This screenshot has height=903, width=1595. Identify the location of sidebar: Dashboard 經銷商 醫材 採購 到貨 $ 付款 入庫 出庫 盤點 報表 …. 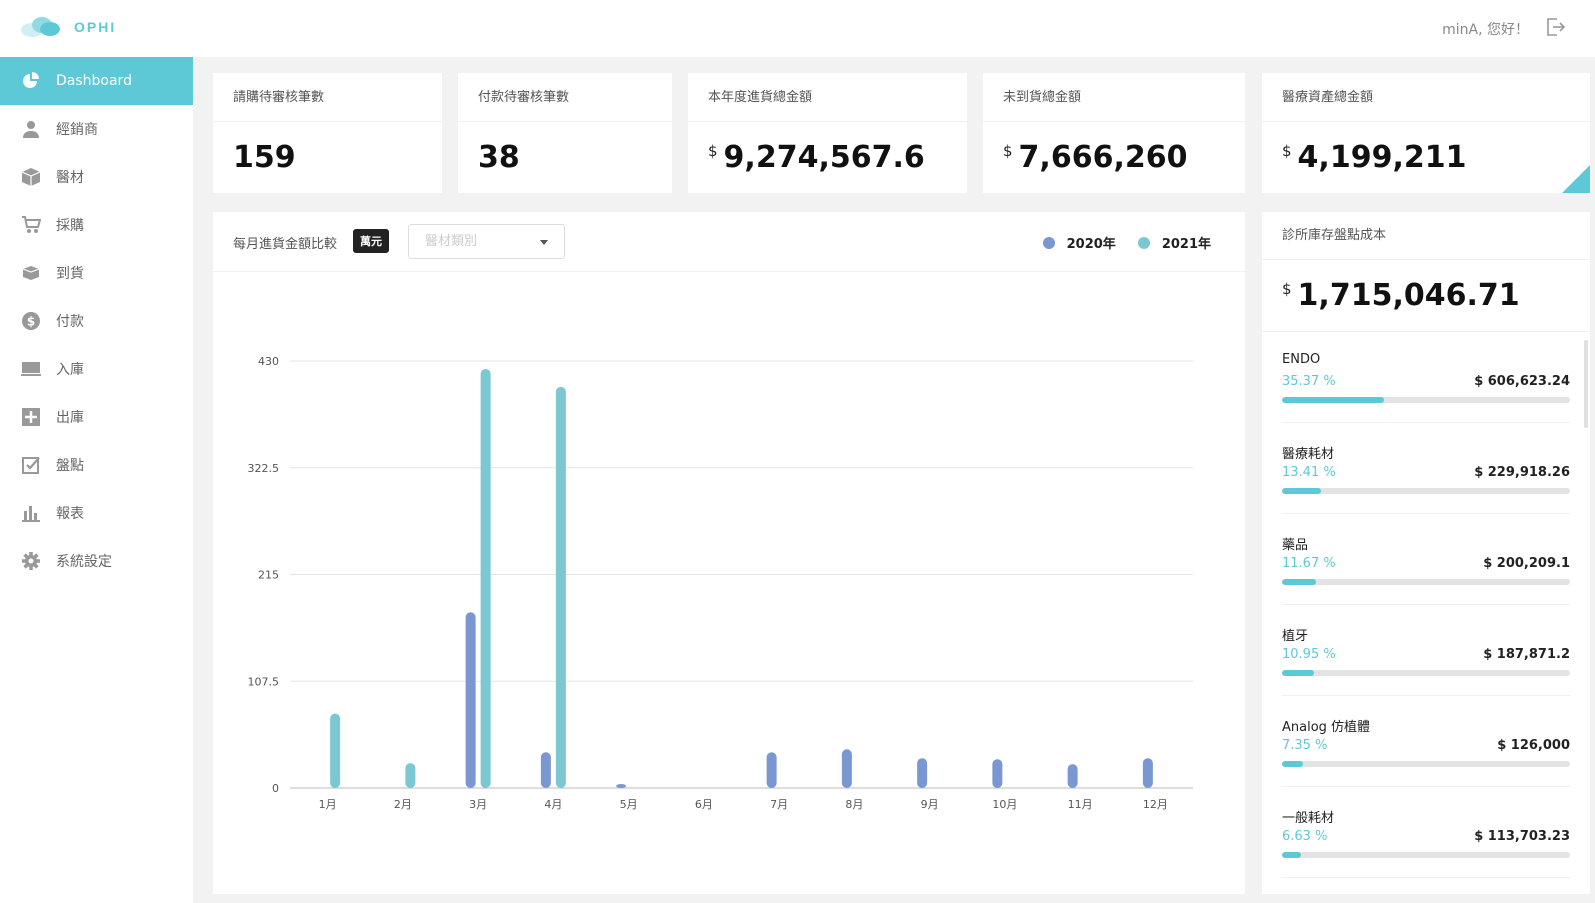
(96, 480).